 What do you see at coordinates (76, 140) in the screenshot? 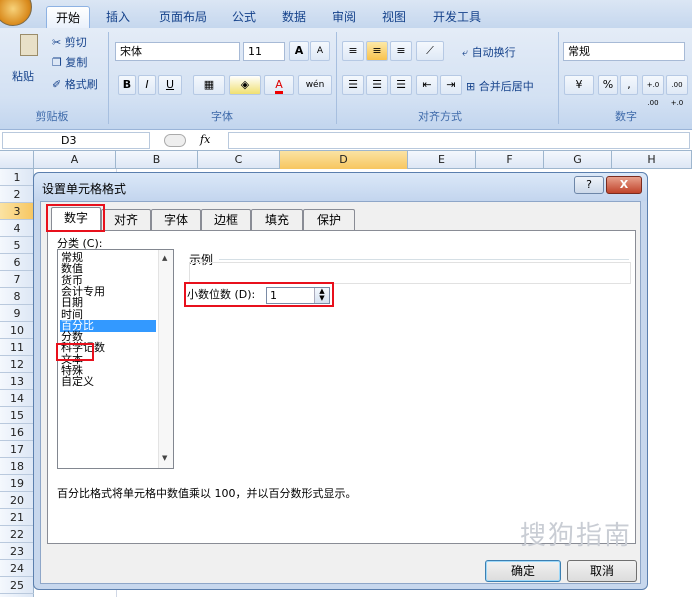
I see `name-box: D3` at bounding box center [76, 140].